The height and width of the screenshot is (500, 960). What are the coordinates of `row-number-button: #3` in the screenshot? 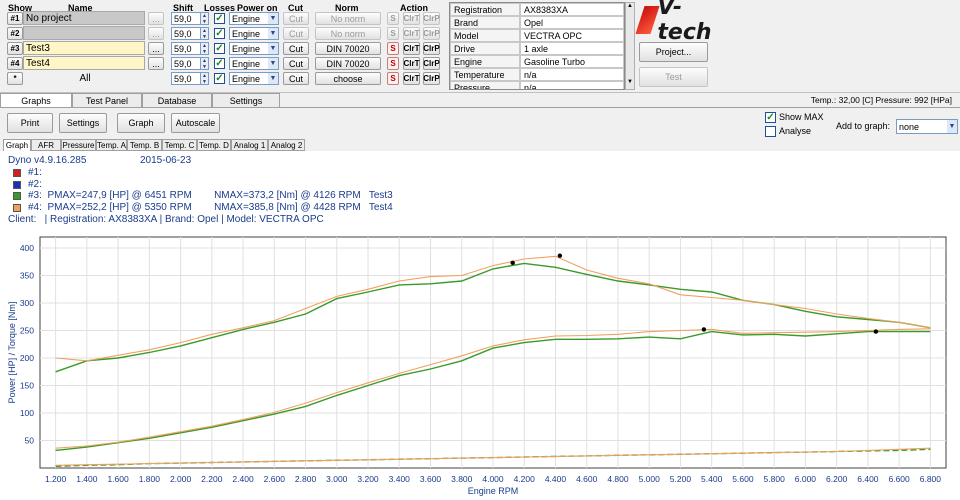 It's located at (15, 48).